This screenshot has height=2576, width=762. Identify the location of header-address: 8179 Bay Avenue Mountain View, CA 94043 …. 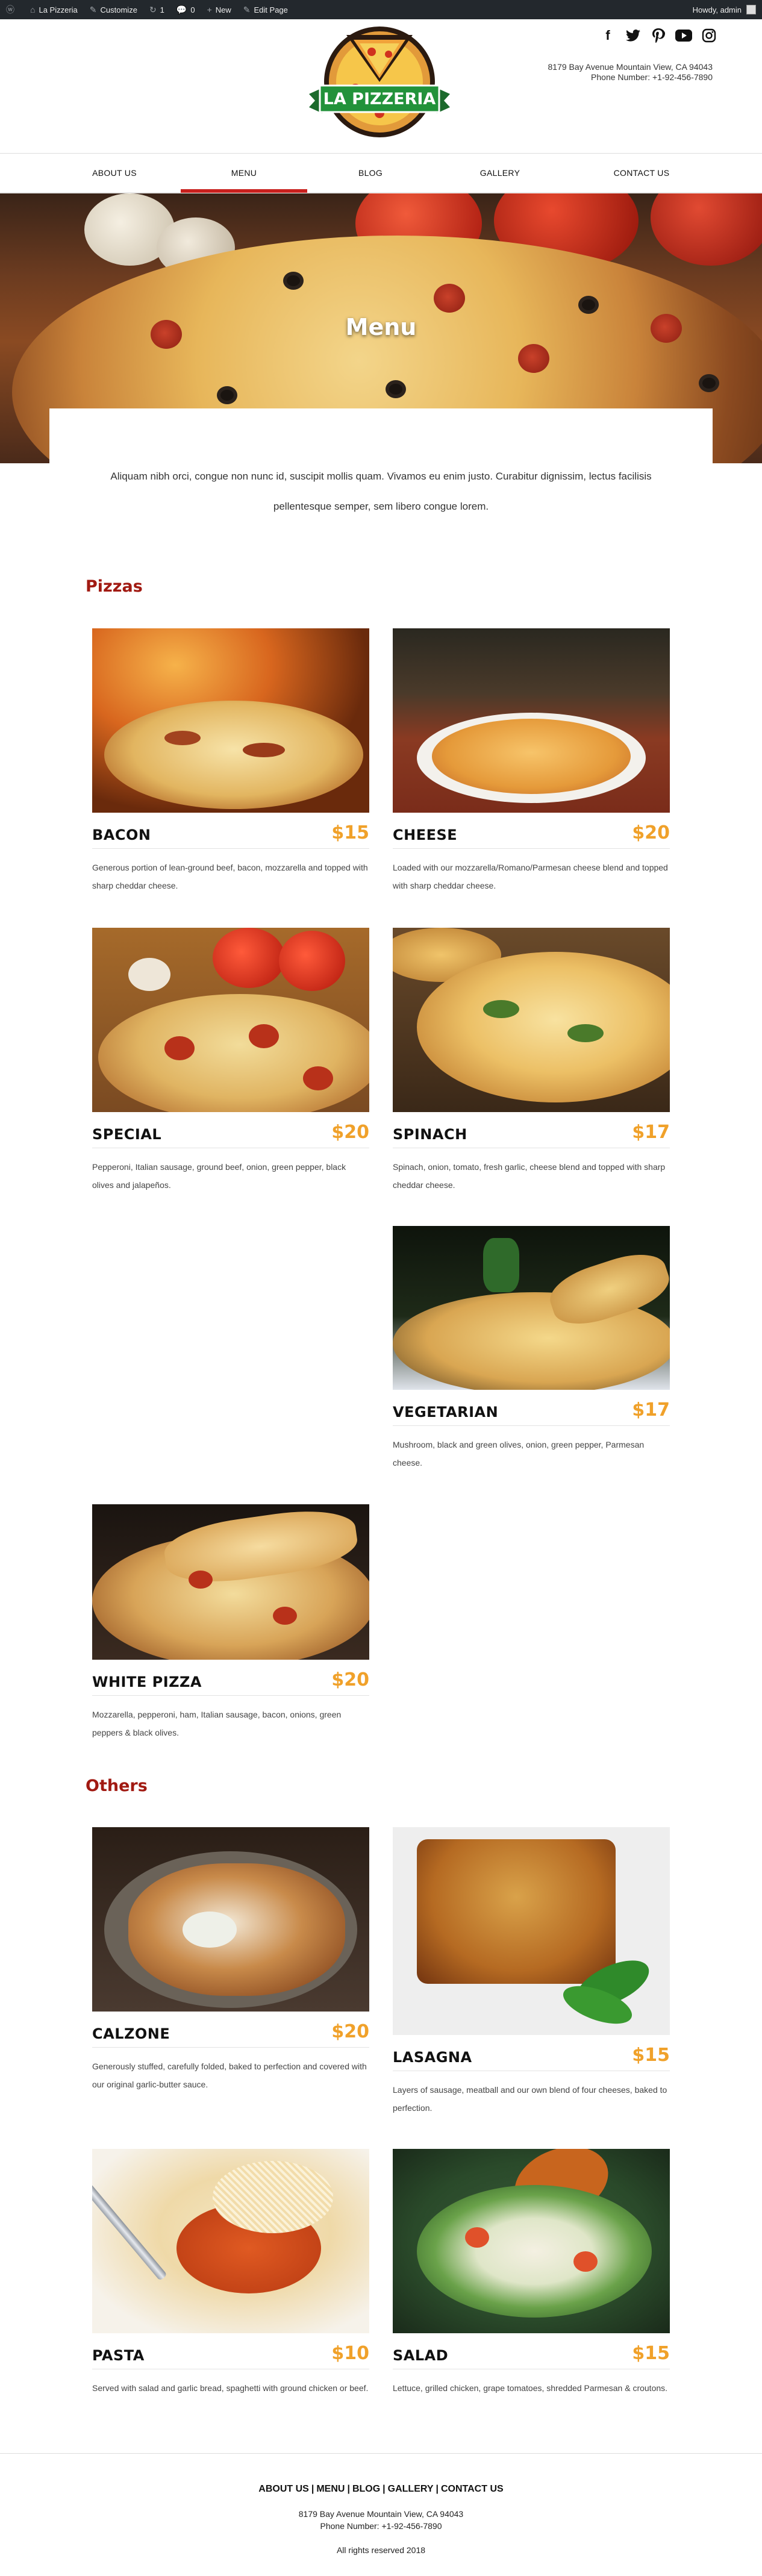
(630, 72).